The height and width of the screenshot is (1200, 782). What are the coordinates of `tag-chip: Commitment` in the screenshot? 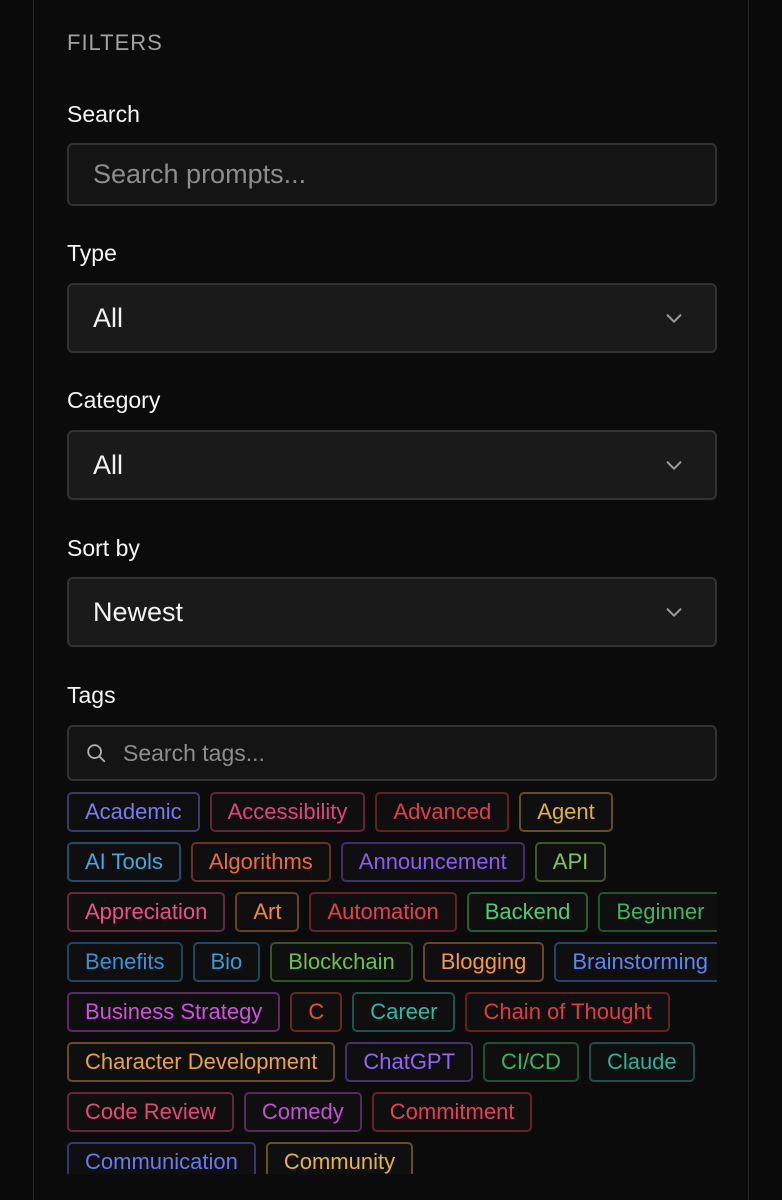 It's located at (452, 1112).